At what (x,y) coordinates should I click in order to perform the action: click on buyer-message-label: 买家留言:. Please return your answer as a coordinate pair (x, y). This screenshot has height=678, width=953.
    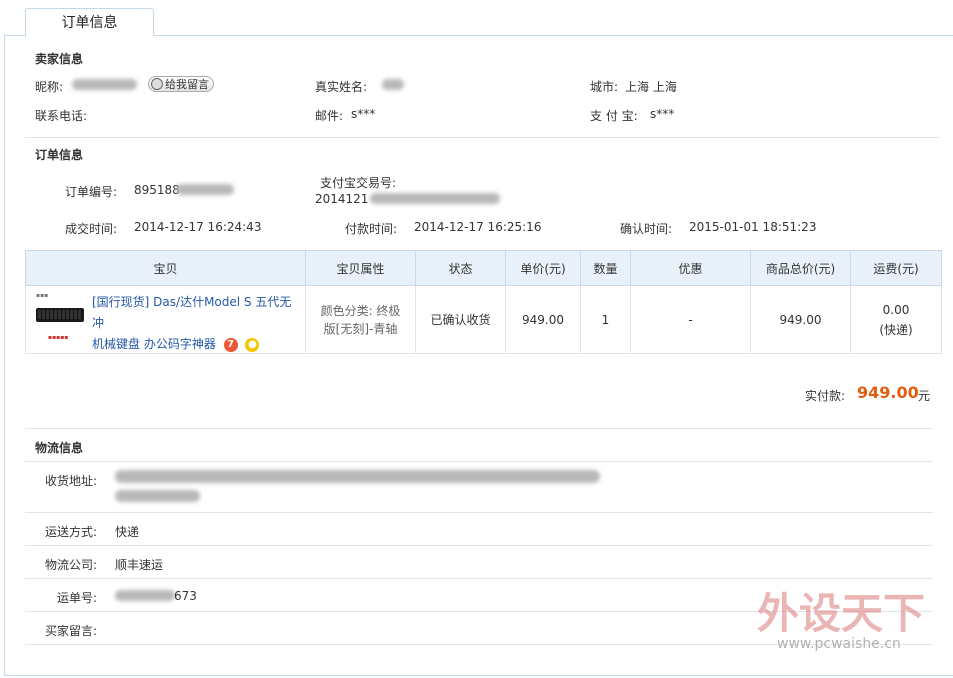
    Looking at the image, I should click on (71, 631).